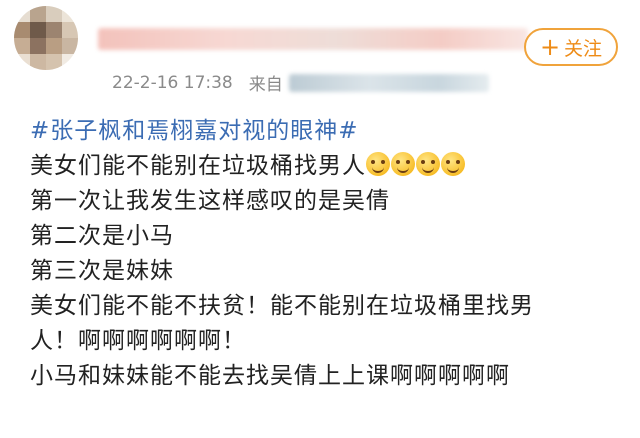 The height and width of the screenshot is (438, 640). Describe the element at coordinates (46, 38) in the screenshot. I see `avatar` at that location.